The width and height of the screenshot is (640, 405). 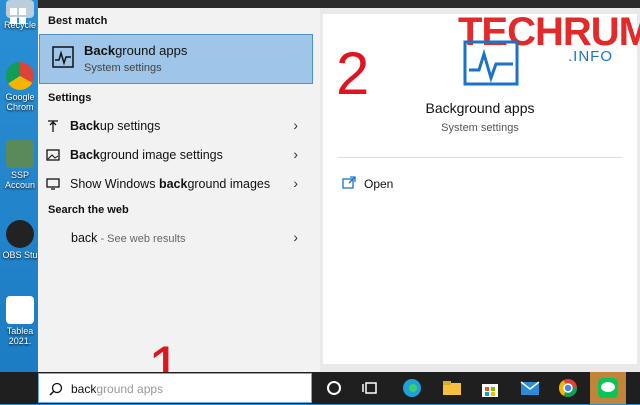 I want to click on monitor-icon, so click(x=53, y=184).